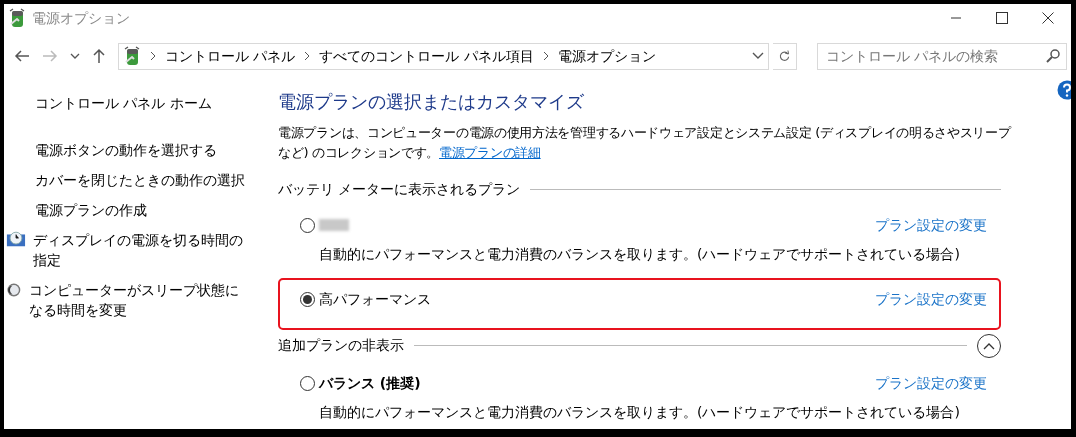  What do you see at coordinates (22, 56) in the screenshot?
I see `back-arrow-icon` at bounding box center [22, 56].